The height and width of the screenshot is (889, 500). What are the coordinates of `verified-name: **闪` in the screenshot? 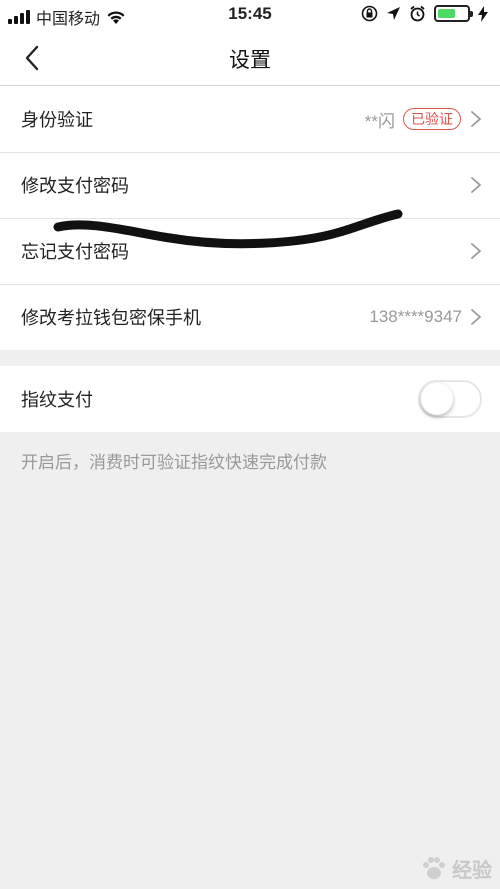 It's located at (379, 121).